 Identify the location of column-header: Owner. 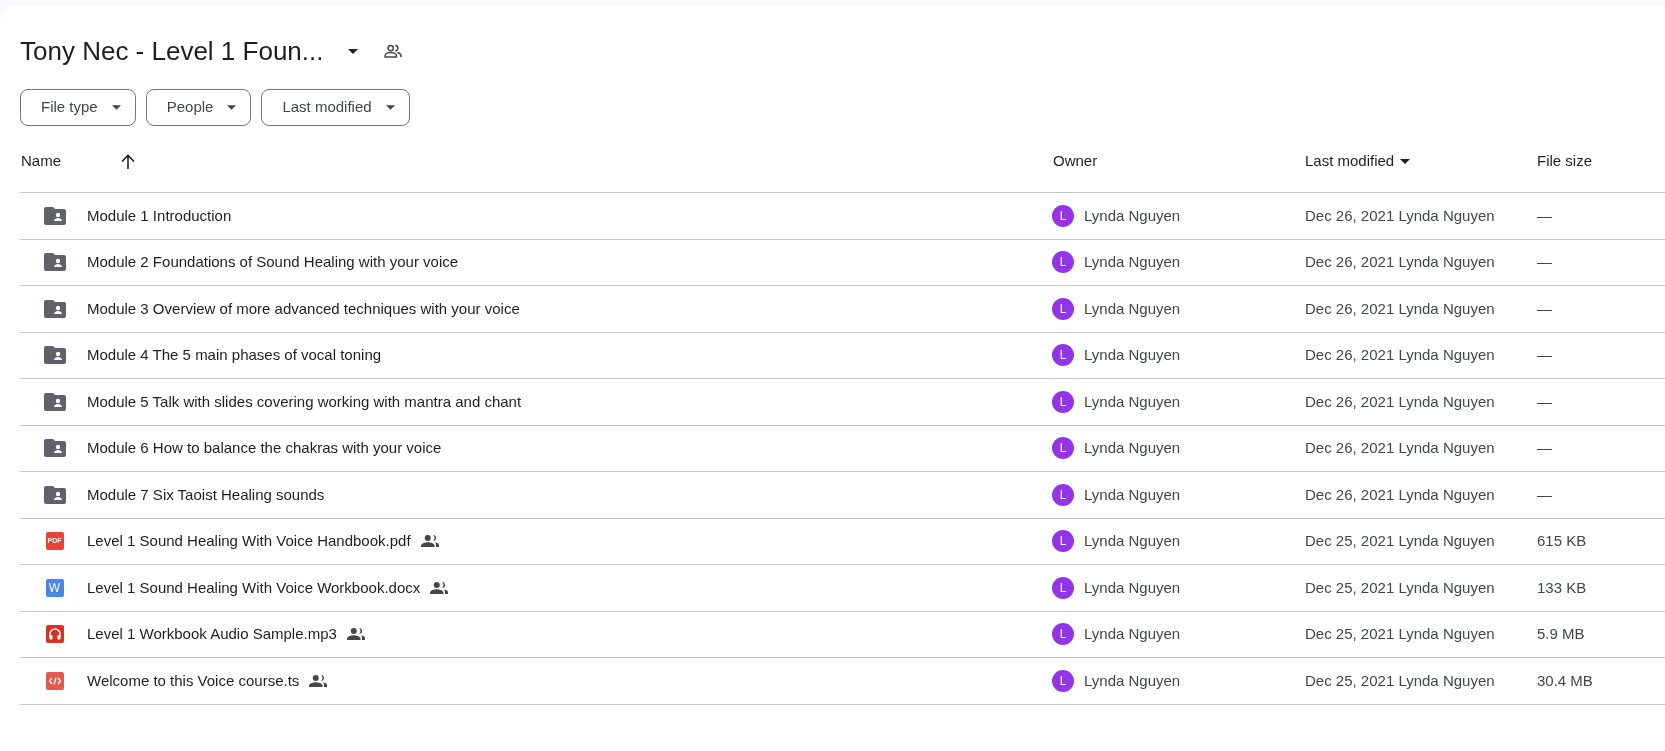
(1075, 161).